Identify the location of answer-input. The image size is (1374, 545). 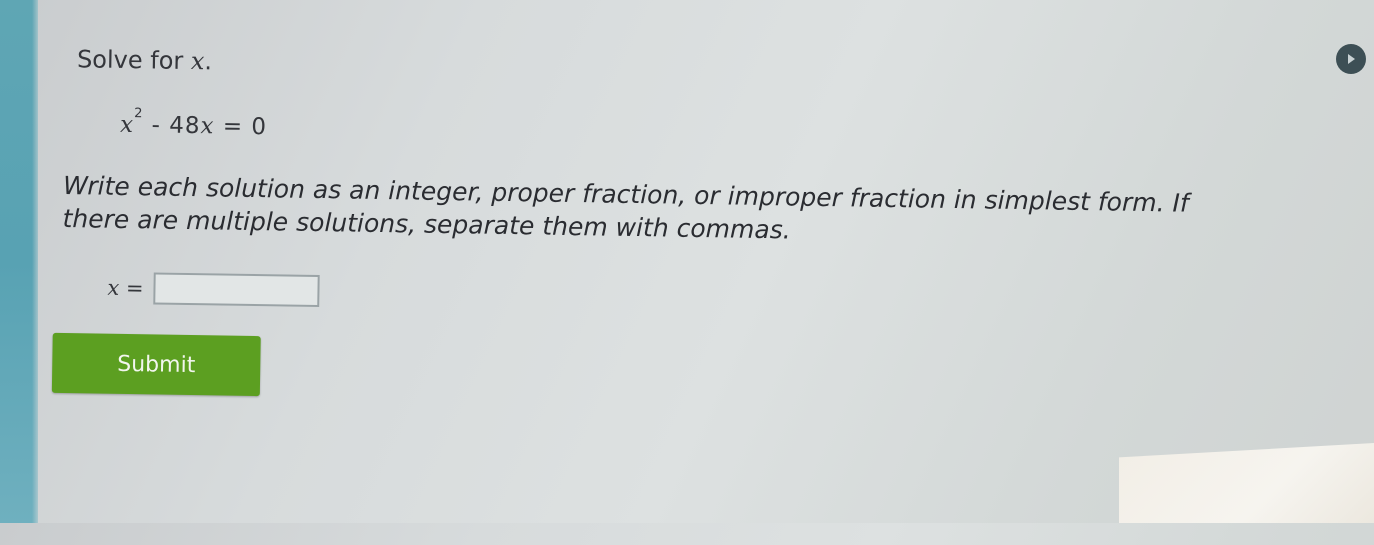
(236, 290).